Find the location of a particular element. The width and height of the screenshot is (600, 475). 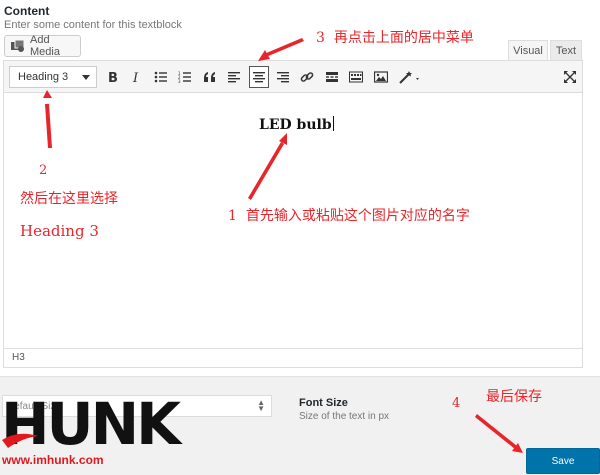

add-media-button: Add Media is located at coordinates (42, 46).